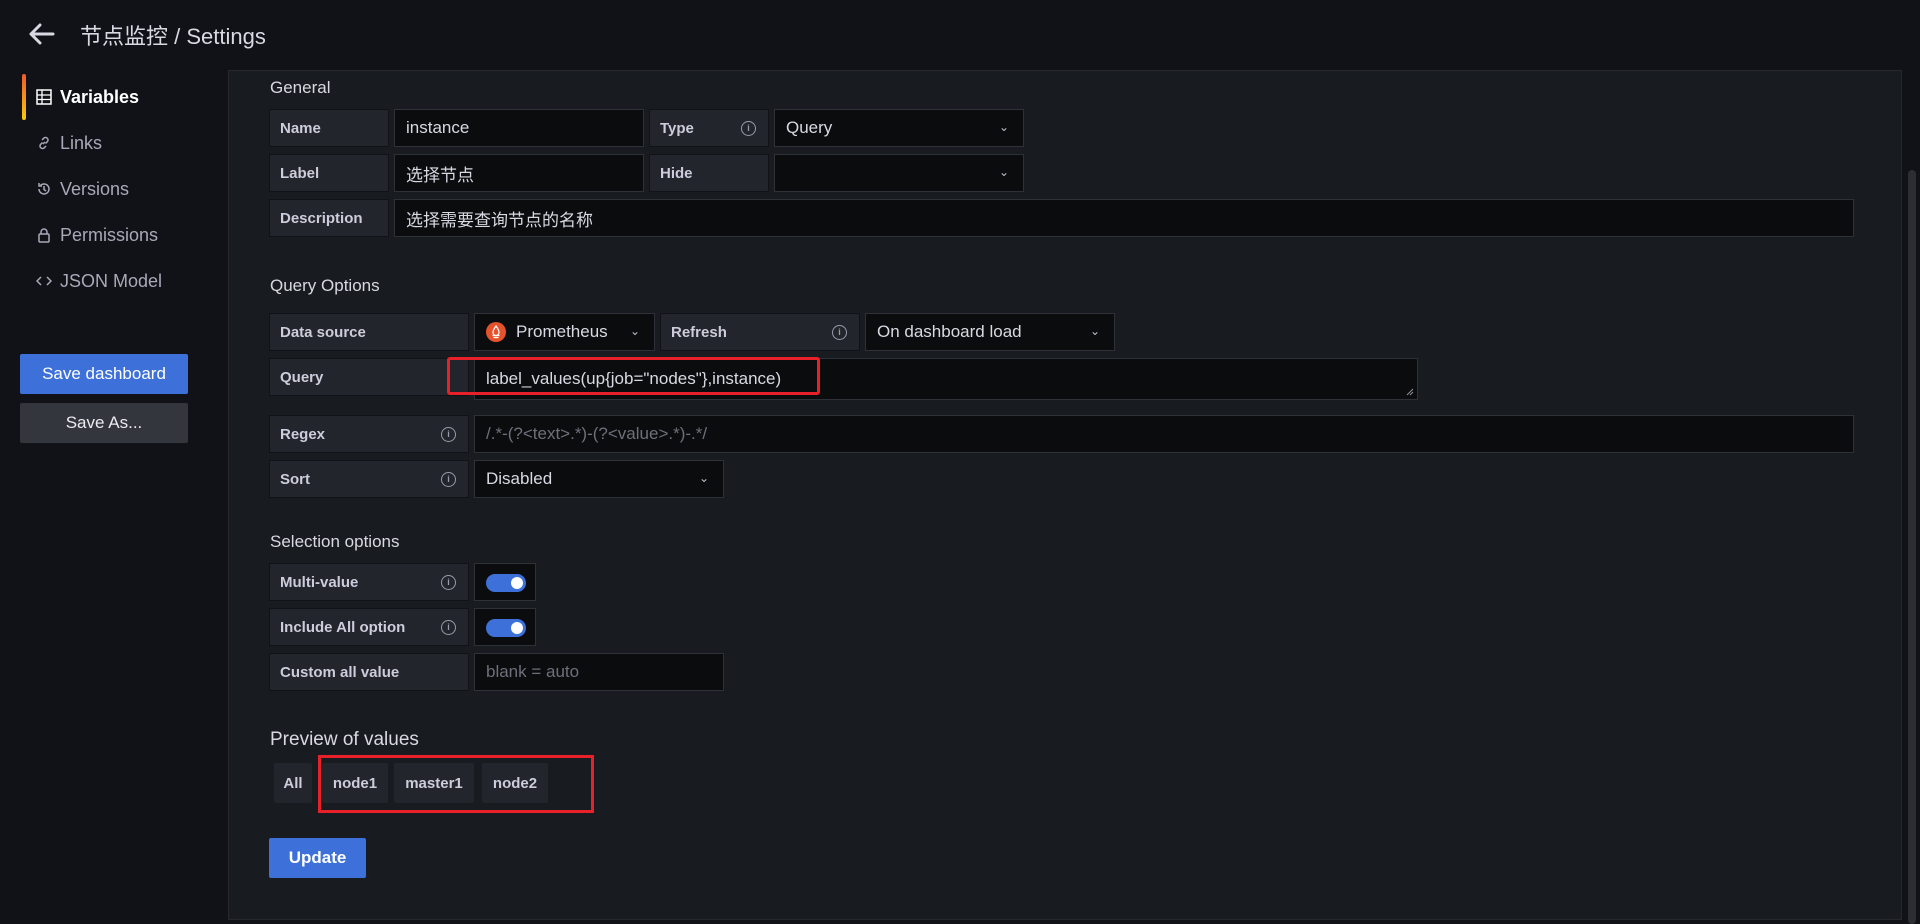 This screenshot has height=924, width=1920. Describe the element at coordinates (369, 332) in the screenshot. I see `datasource-label: Data source` at that location.